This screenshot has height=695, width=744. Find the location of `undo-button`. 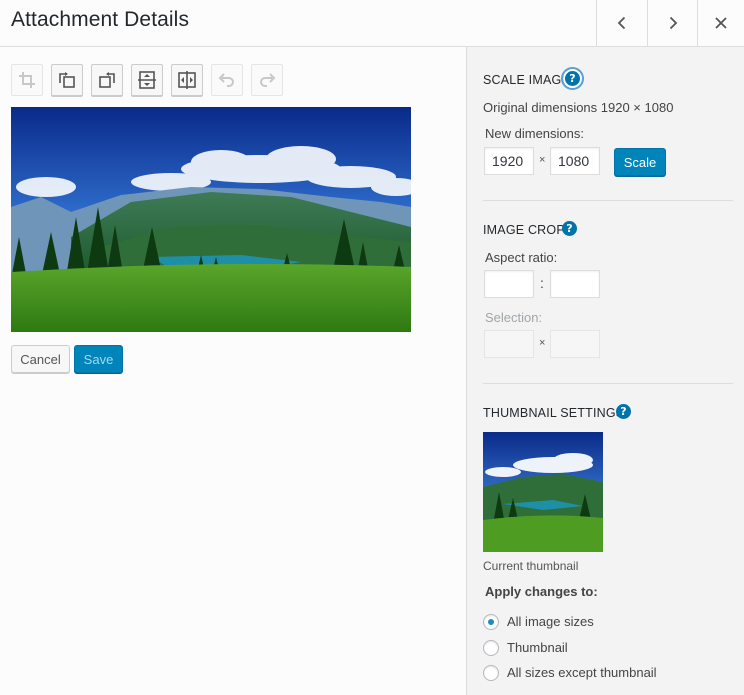

undo-button is located at coordinates (227, 80).